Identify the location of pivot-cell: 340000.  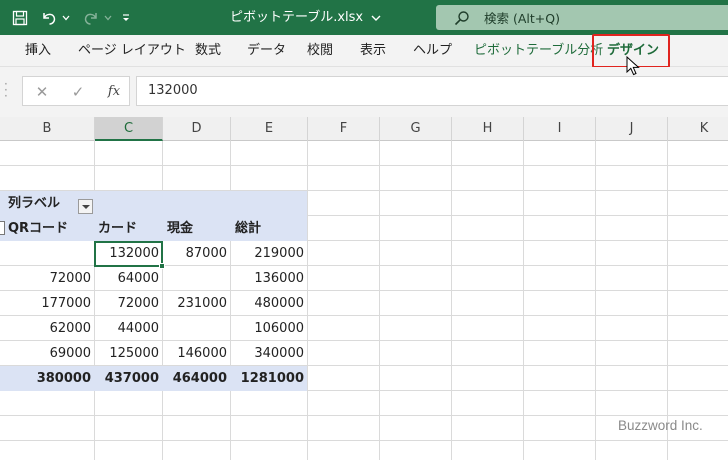
(268, 353).